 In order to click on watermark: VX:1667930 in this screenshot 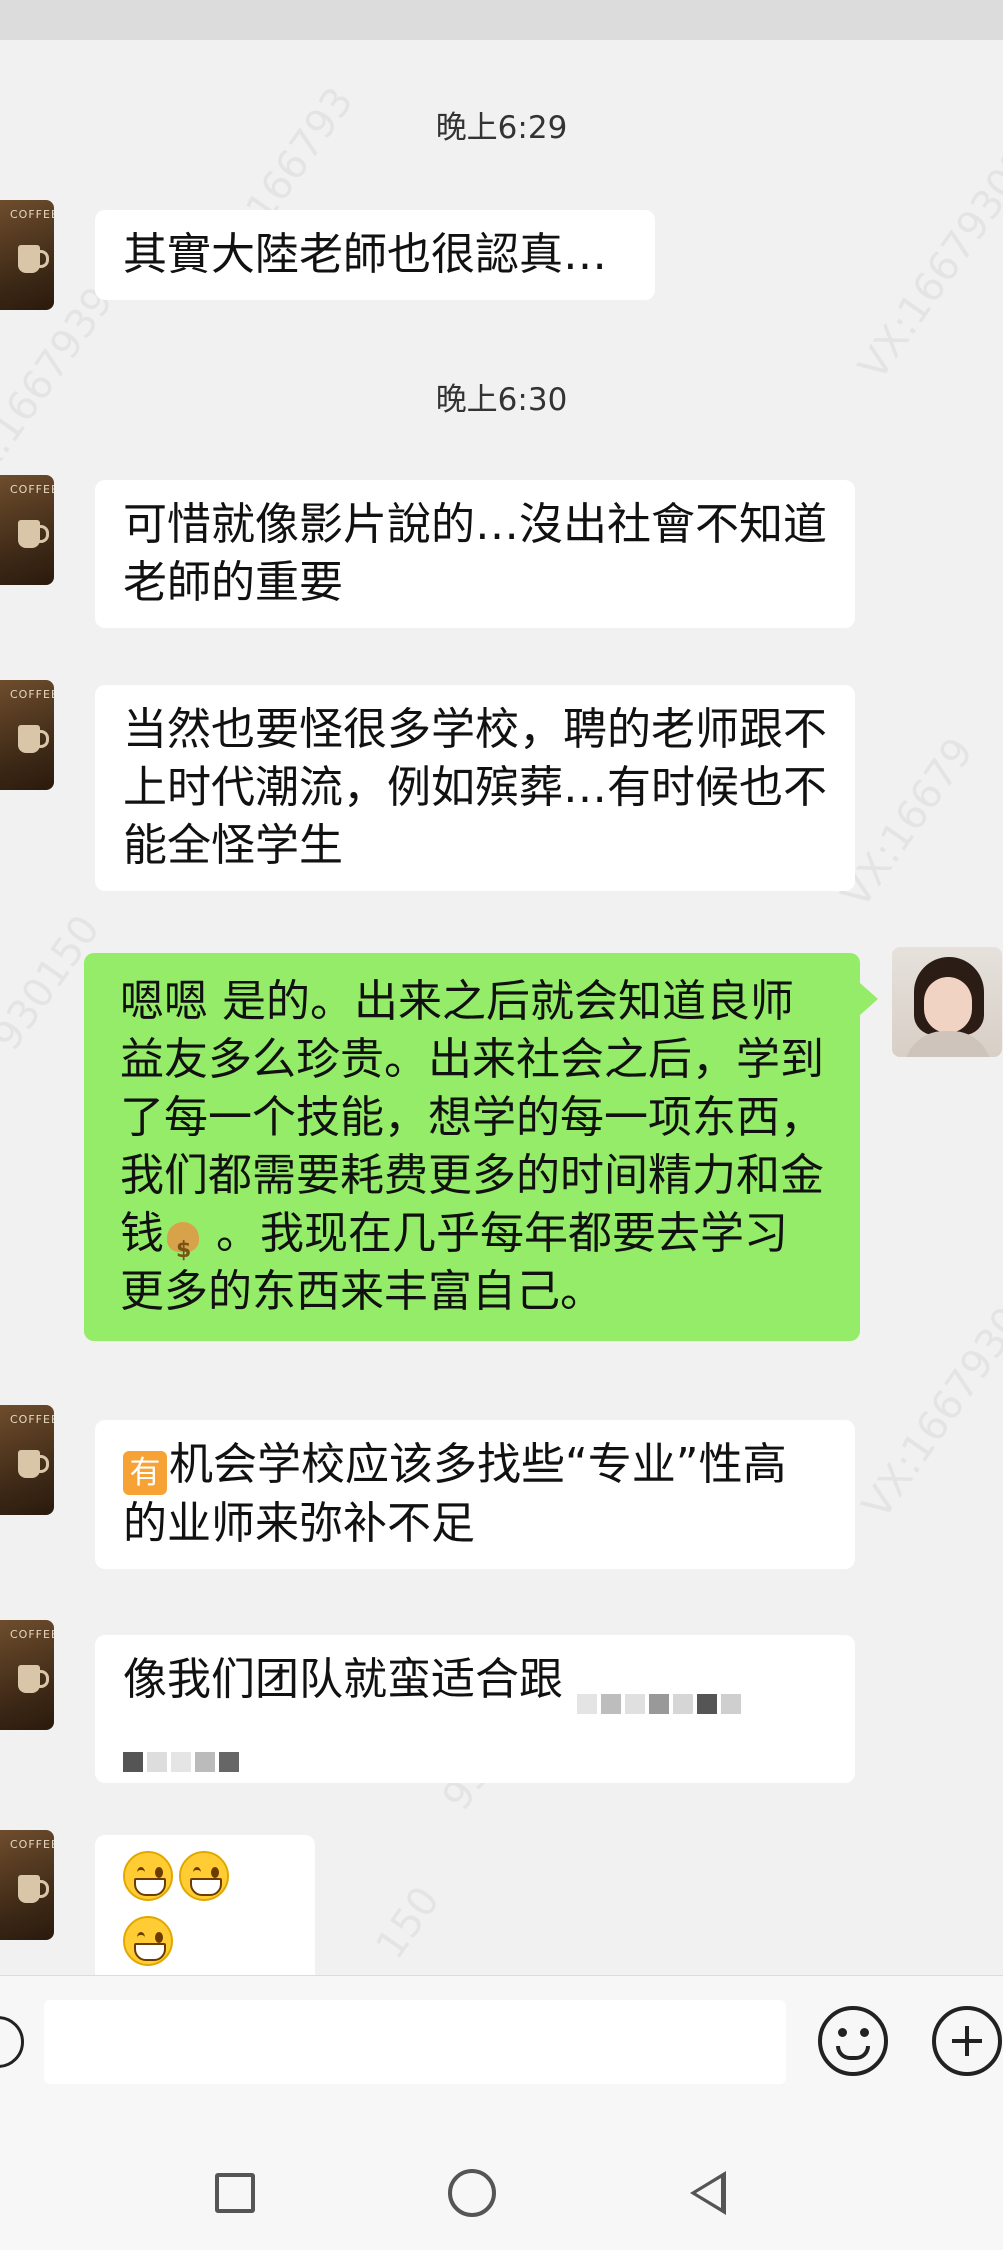, I will do `click(928, 1413)`.